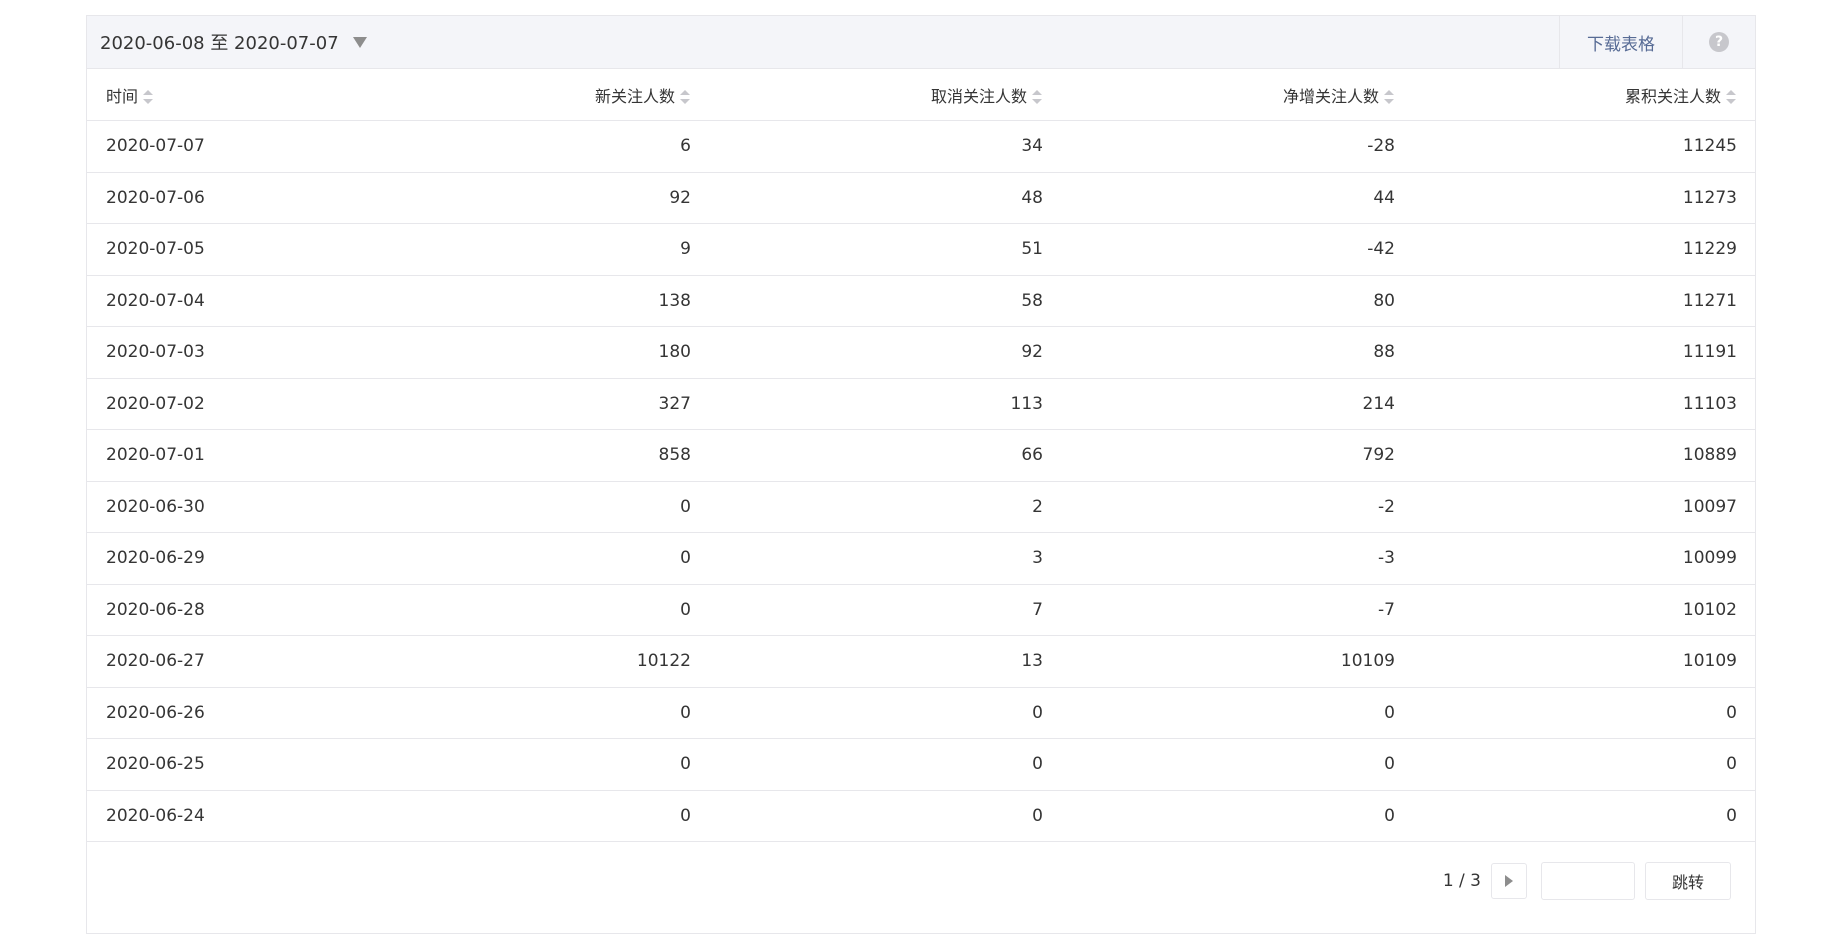 The image size is (1826, 938). Describe the element at coordinates (543, 146) in the screenshot. I see `cell-new-followers: 6` at that location.